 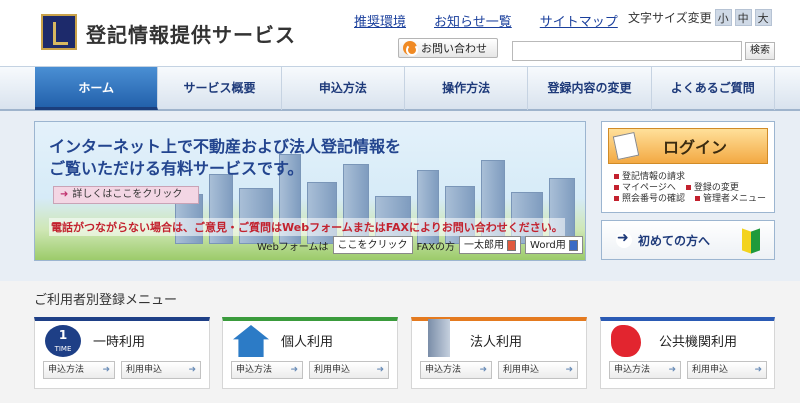 I want to click on details-button-label: 詳しくはここをクリック, so click(x=127, y=194).